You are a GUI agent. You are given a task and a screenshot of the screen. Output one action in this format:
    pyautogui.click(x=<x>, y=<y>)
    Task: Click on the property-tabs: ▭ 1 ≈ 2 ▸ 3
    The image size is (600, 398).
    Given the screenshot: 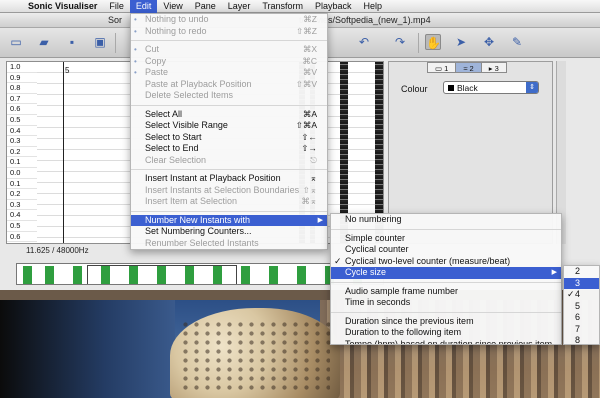 What is the action you would take?
    pyautogui.click(x=467, y=67)
    